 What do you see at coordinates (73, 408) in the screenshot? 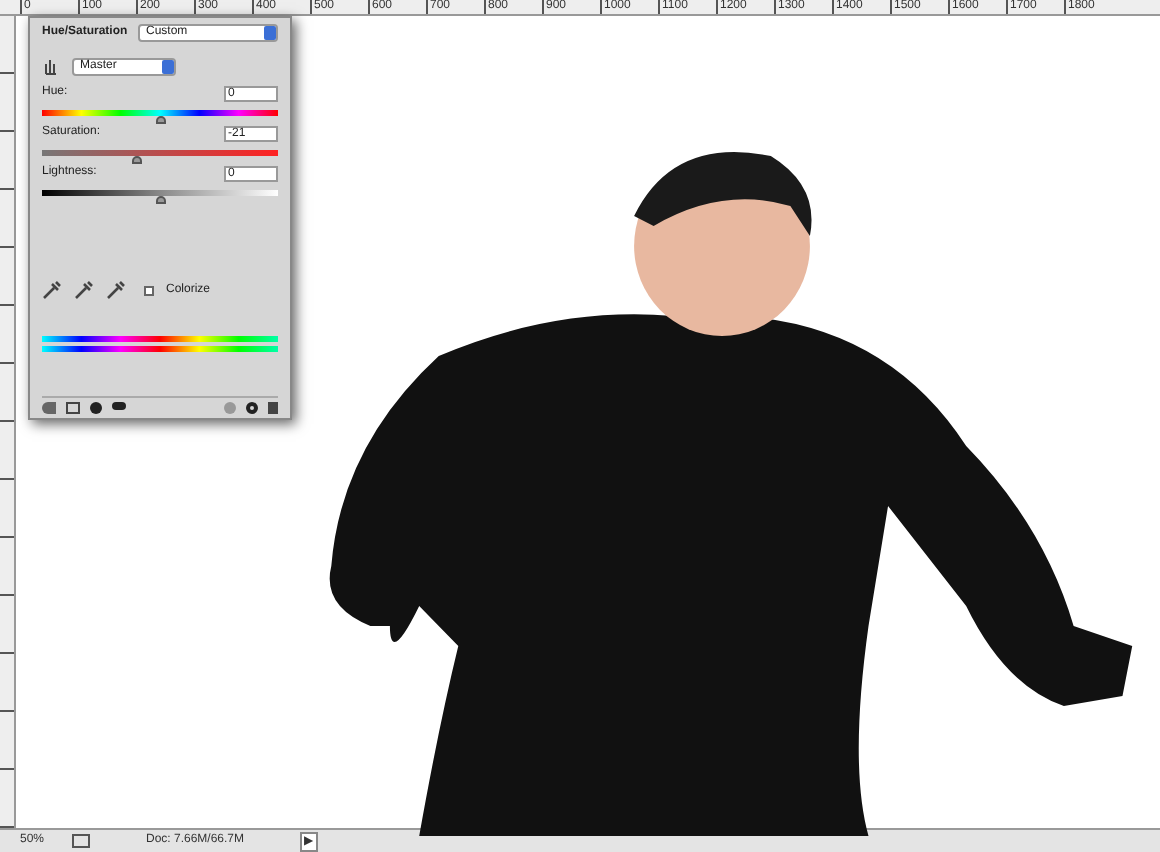
I see `layers-icon` at bounding box center [73, 408].